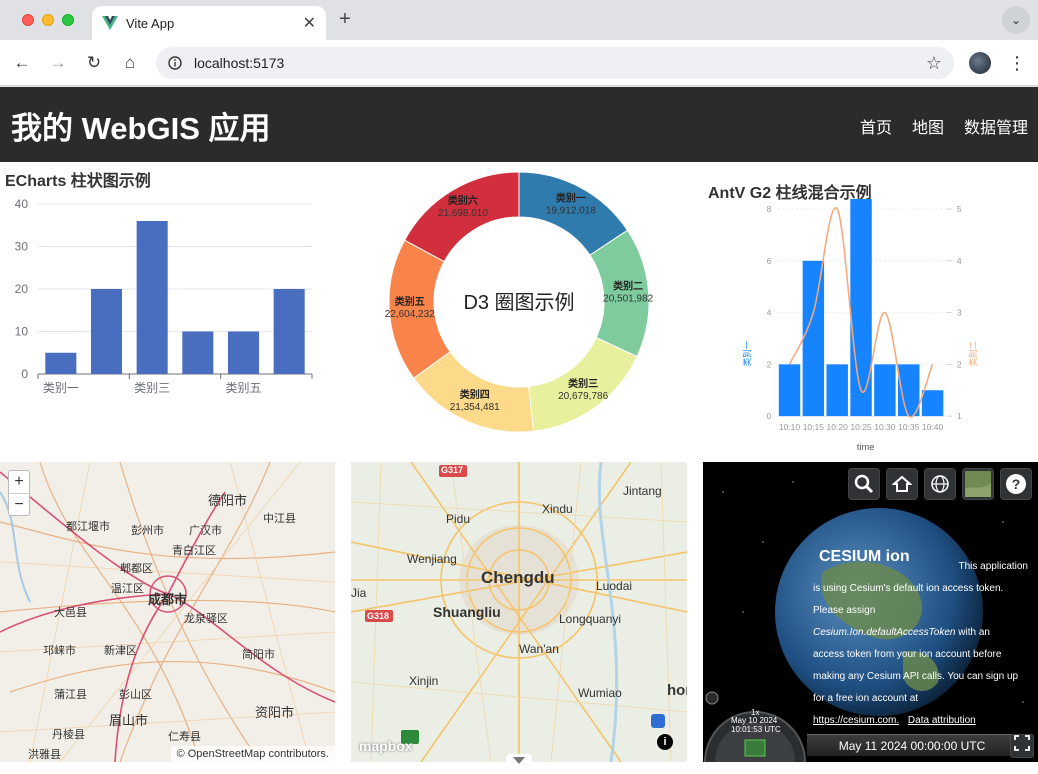 This screenshot has width=1038, height=774. Describe the element at coordinates (747, 353) in the screenshot. I see `y-left-axis-title: 类别一` at that location.